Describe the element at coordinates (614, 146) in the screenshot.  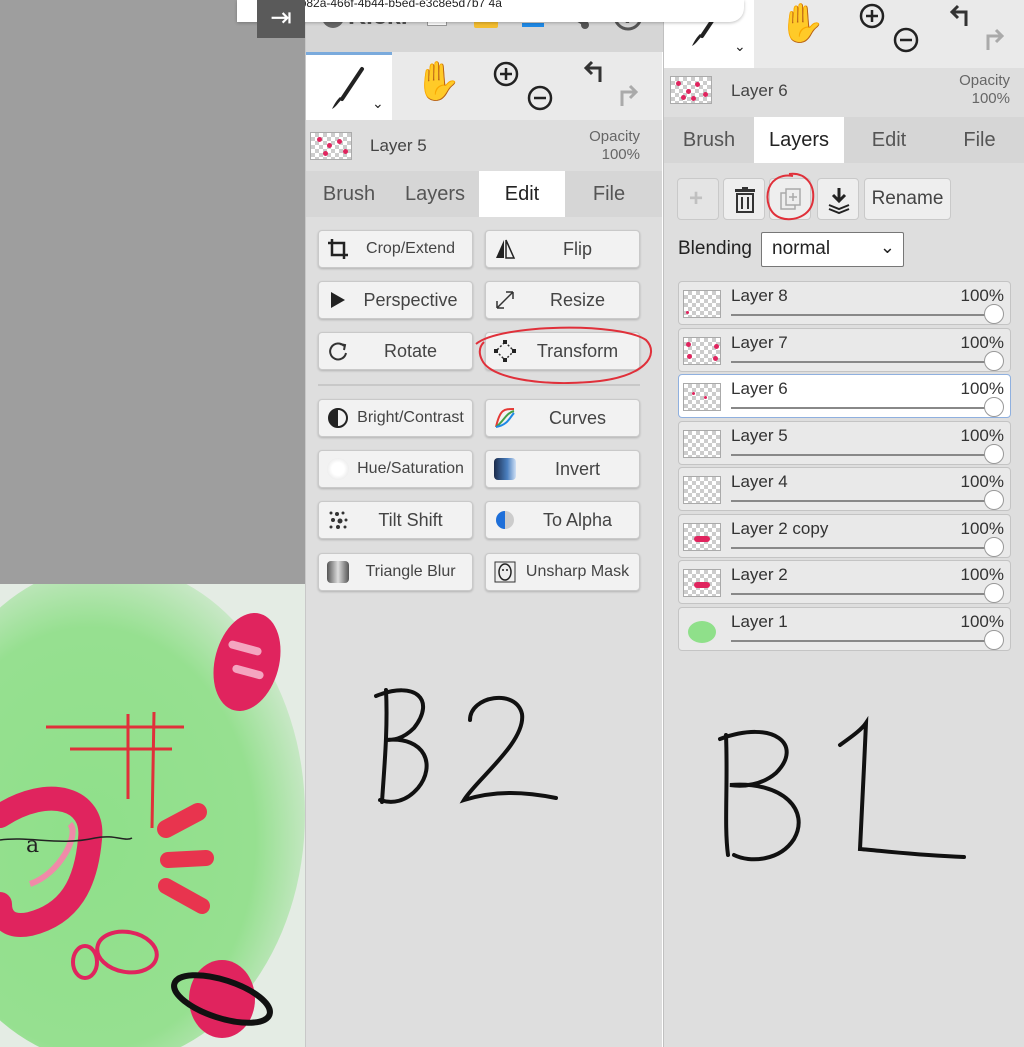
I see `opacity-readout: Opacity 100%` at that location.